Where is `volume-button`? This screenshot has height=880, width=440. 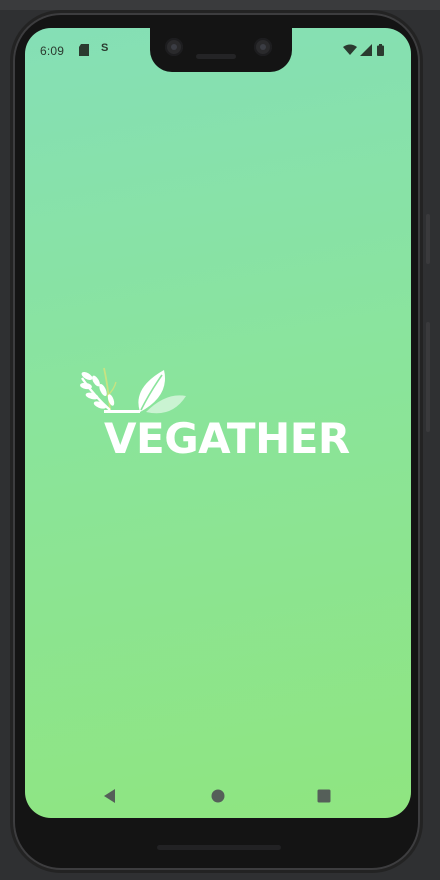 volume-button is located at coordinates (428, 377).